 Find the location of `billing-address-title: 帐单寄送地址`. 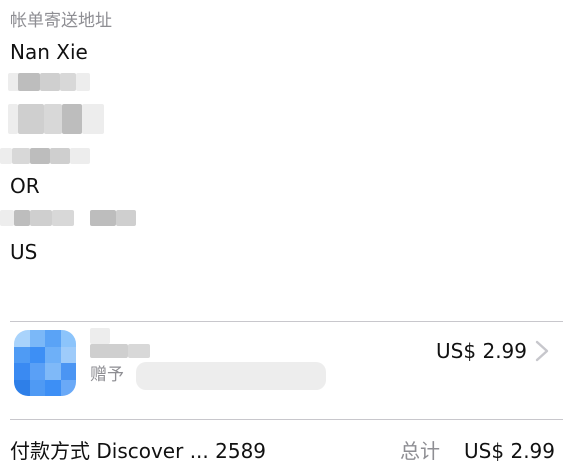

billing-address-title: 帐单寄送地址 is located at coordinates (61, 21).